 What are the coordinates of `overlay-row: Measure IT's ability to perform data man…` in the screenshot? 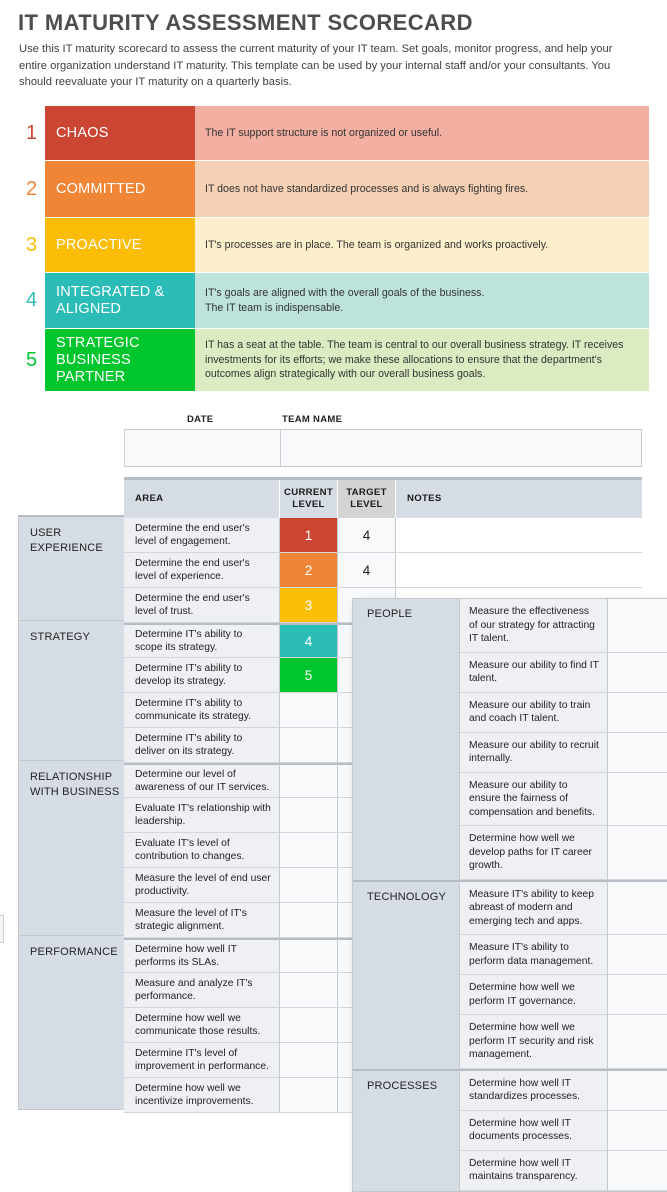 It's located at (510, 955).